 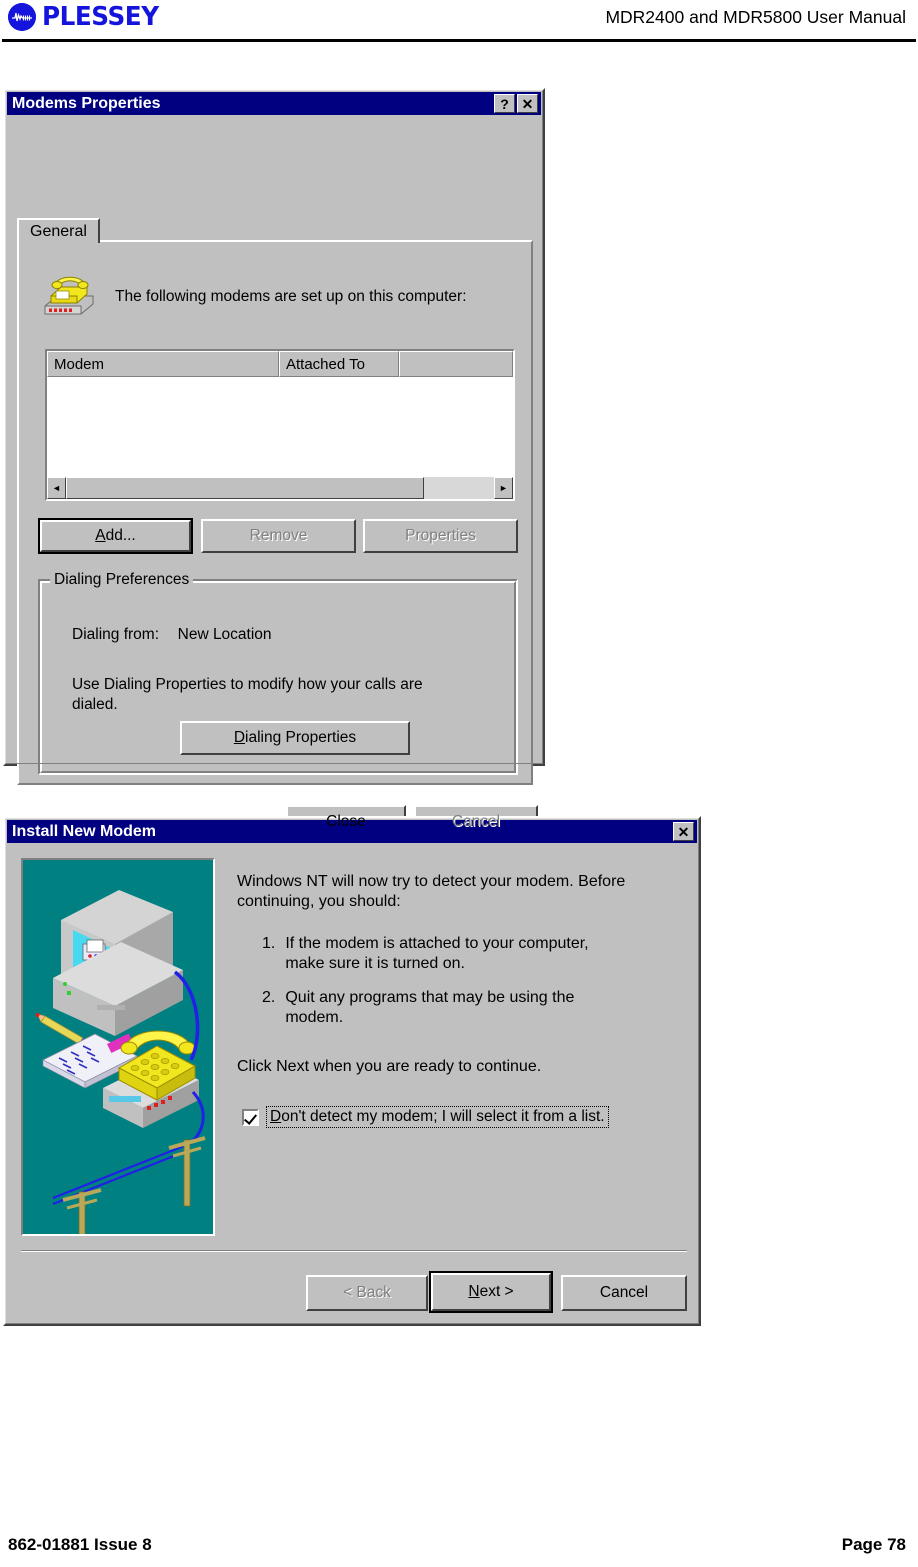 I want to click on wizard-step-2-number: 2., so click(x=269, y=997).